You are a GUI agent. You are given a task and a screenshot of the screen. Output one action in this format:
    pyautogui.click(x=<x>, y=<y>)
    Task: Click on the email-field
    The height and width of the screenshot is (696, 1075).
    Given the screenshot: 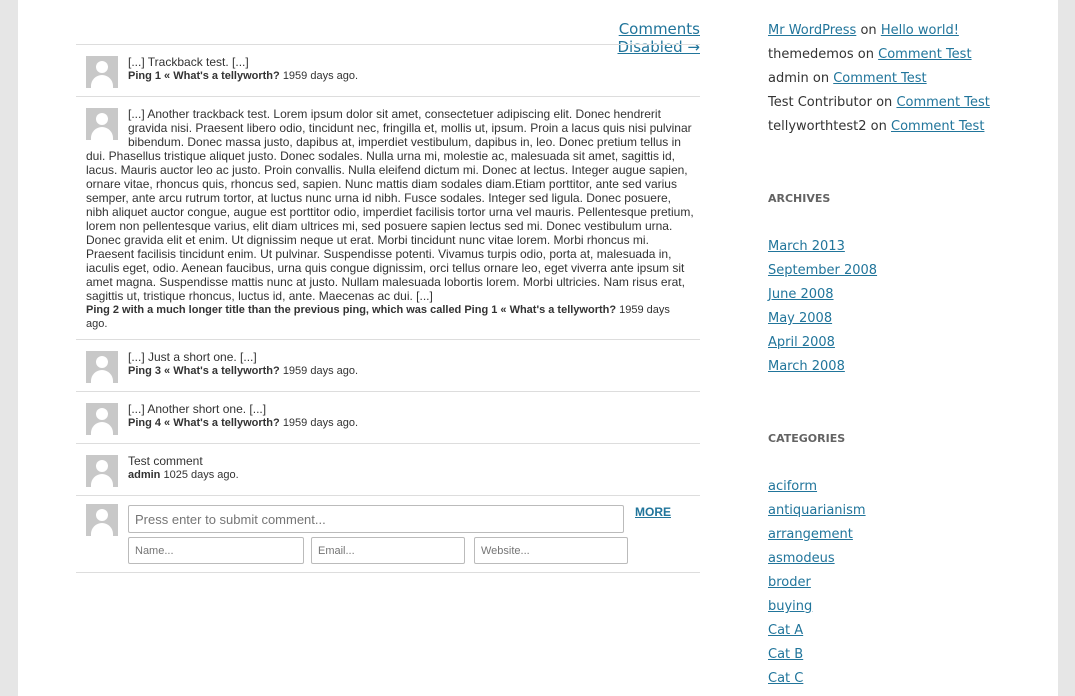 What is the action you would take?
    pyautogui.click(x=388, y=550)
    